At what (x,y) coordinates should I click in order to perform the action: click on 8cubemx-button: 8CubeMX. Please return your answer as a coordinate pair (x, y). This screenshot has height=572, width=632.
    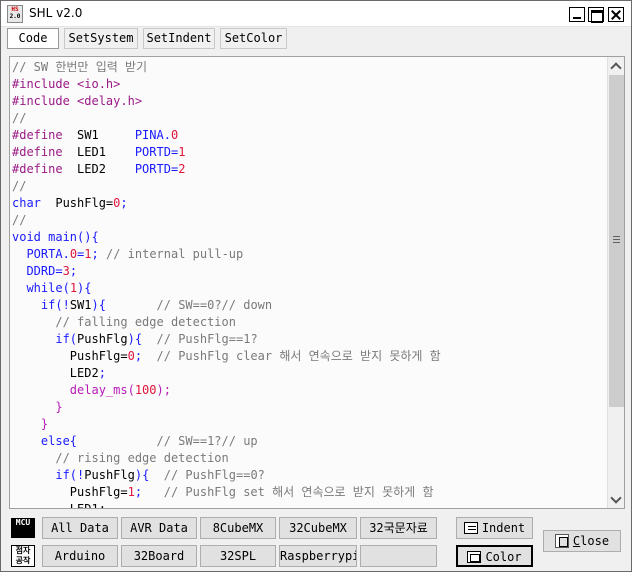
    Looking at the image, I should click on (238, 528).